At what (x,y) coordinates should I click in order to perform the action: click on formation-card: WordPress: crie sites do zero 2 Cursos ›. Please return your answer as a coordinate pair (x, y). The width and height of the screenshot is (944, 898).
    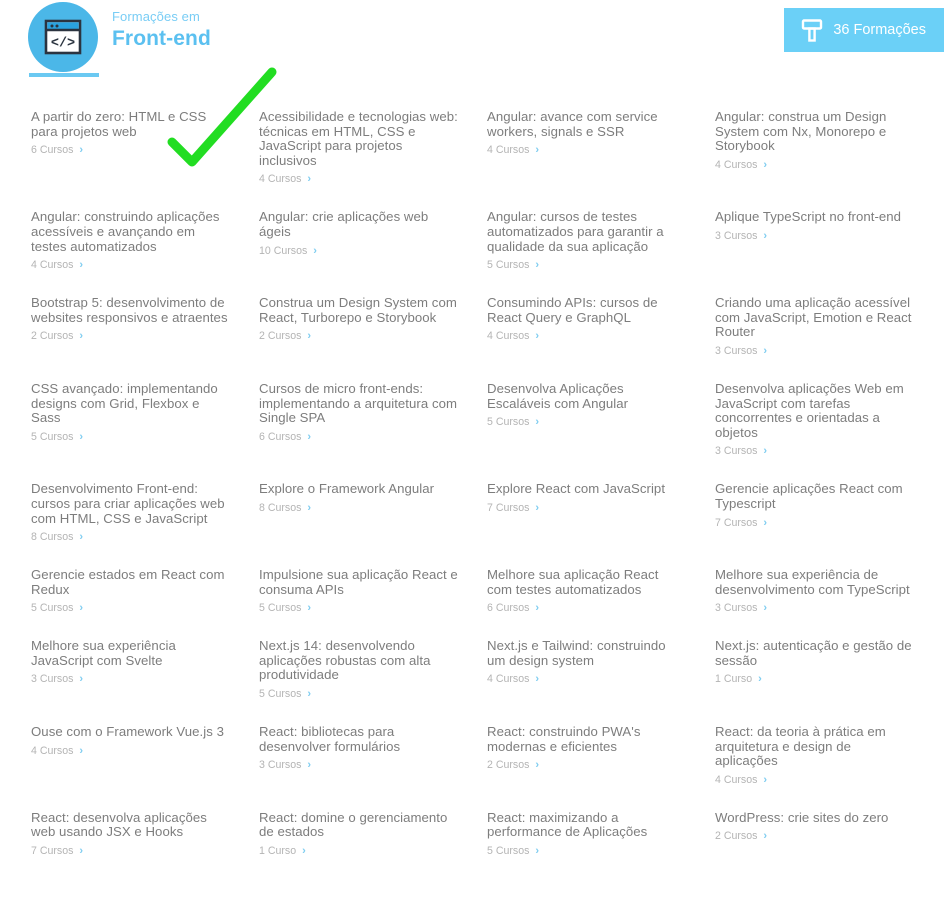
    Looking at the image, I should click on (815, 822).